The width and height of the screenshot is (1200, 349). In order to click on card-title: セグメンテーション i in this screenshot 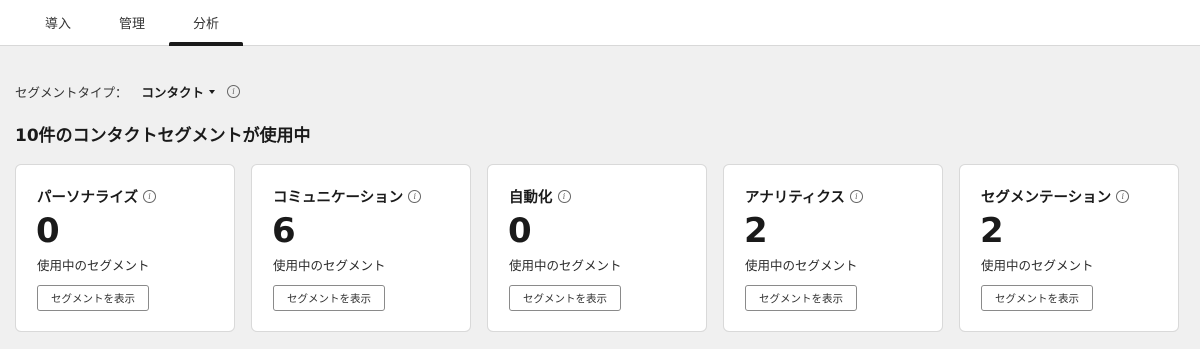, I will do `click(1055, 196)`.